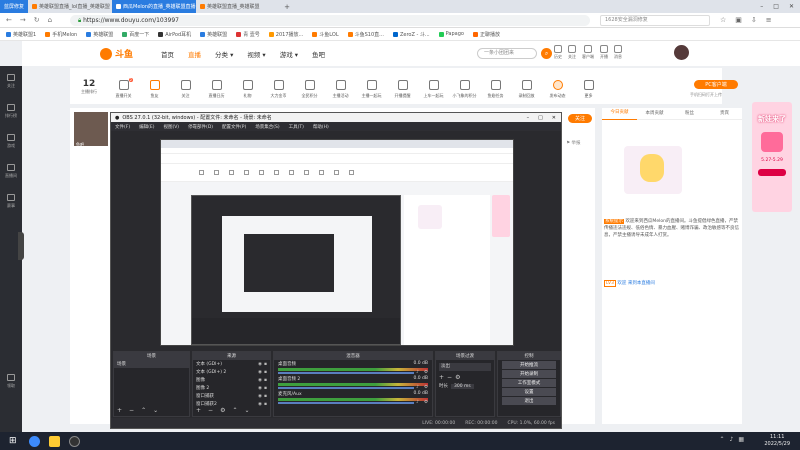  What do you see at coordinates (287, 6) in the screenshot?
I see `new-tab-button: +` at bounding box center [287, 6].